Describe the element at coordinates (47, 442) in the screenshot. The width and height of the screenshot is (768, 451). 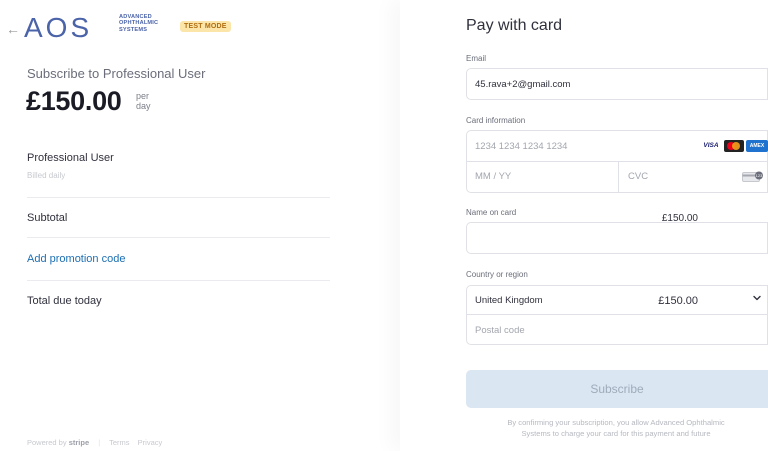
I see `powered-by-text: Powered by` at that location.